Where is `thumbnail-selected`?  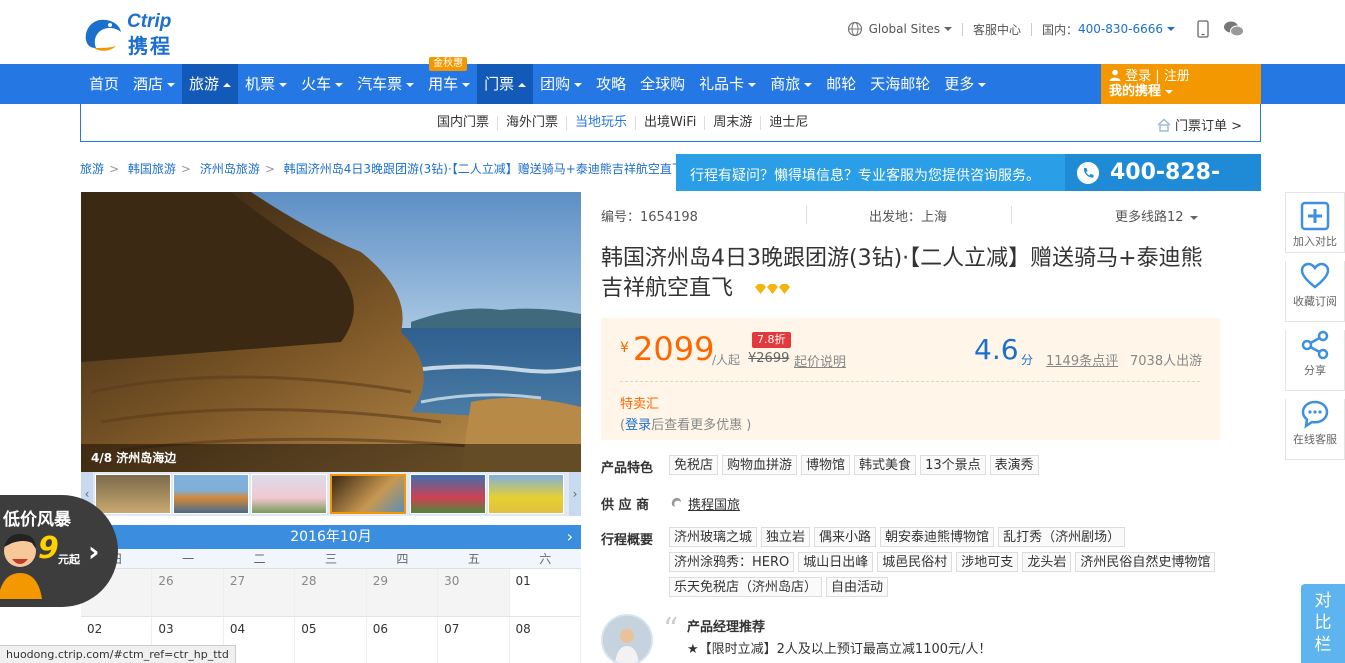
thumbnail-selected is located at coordinates (368, 494).